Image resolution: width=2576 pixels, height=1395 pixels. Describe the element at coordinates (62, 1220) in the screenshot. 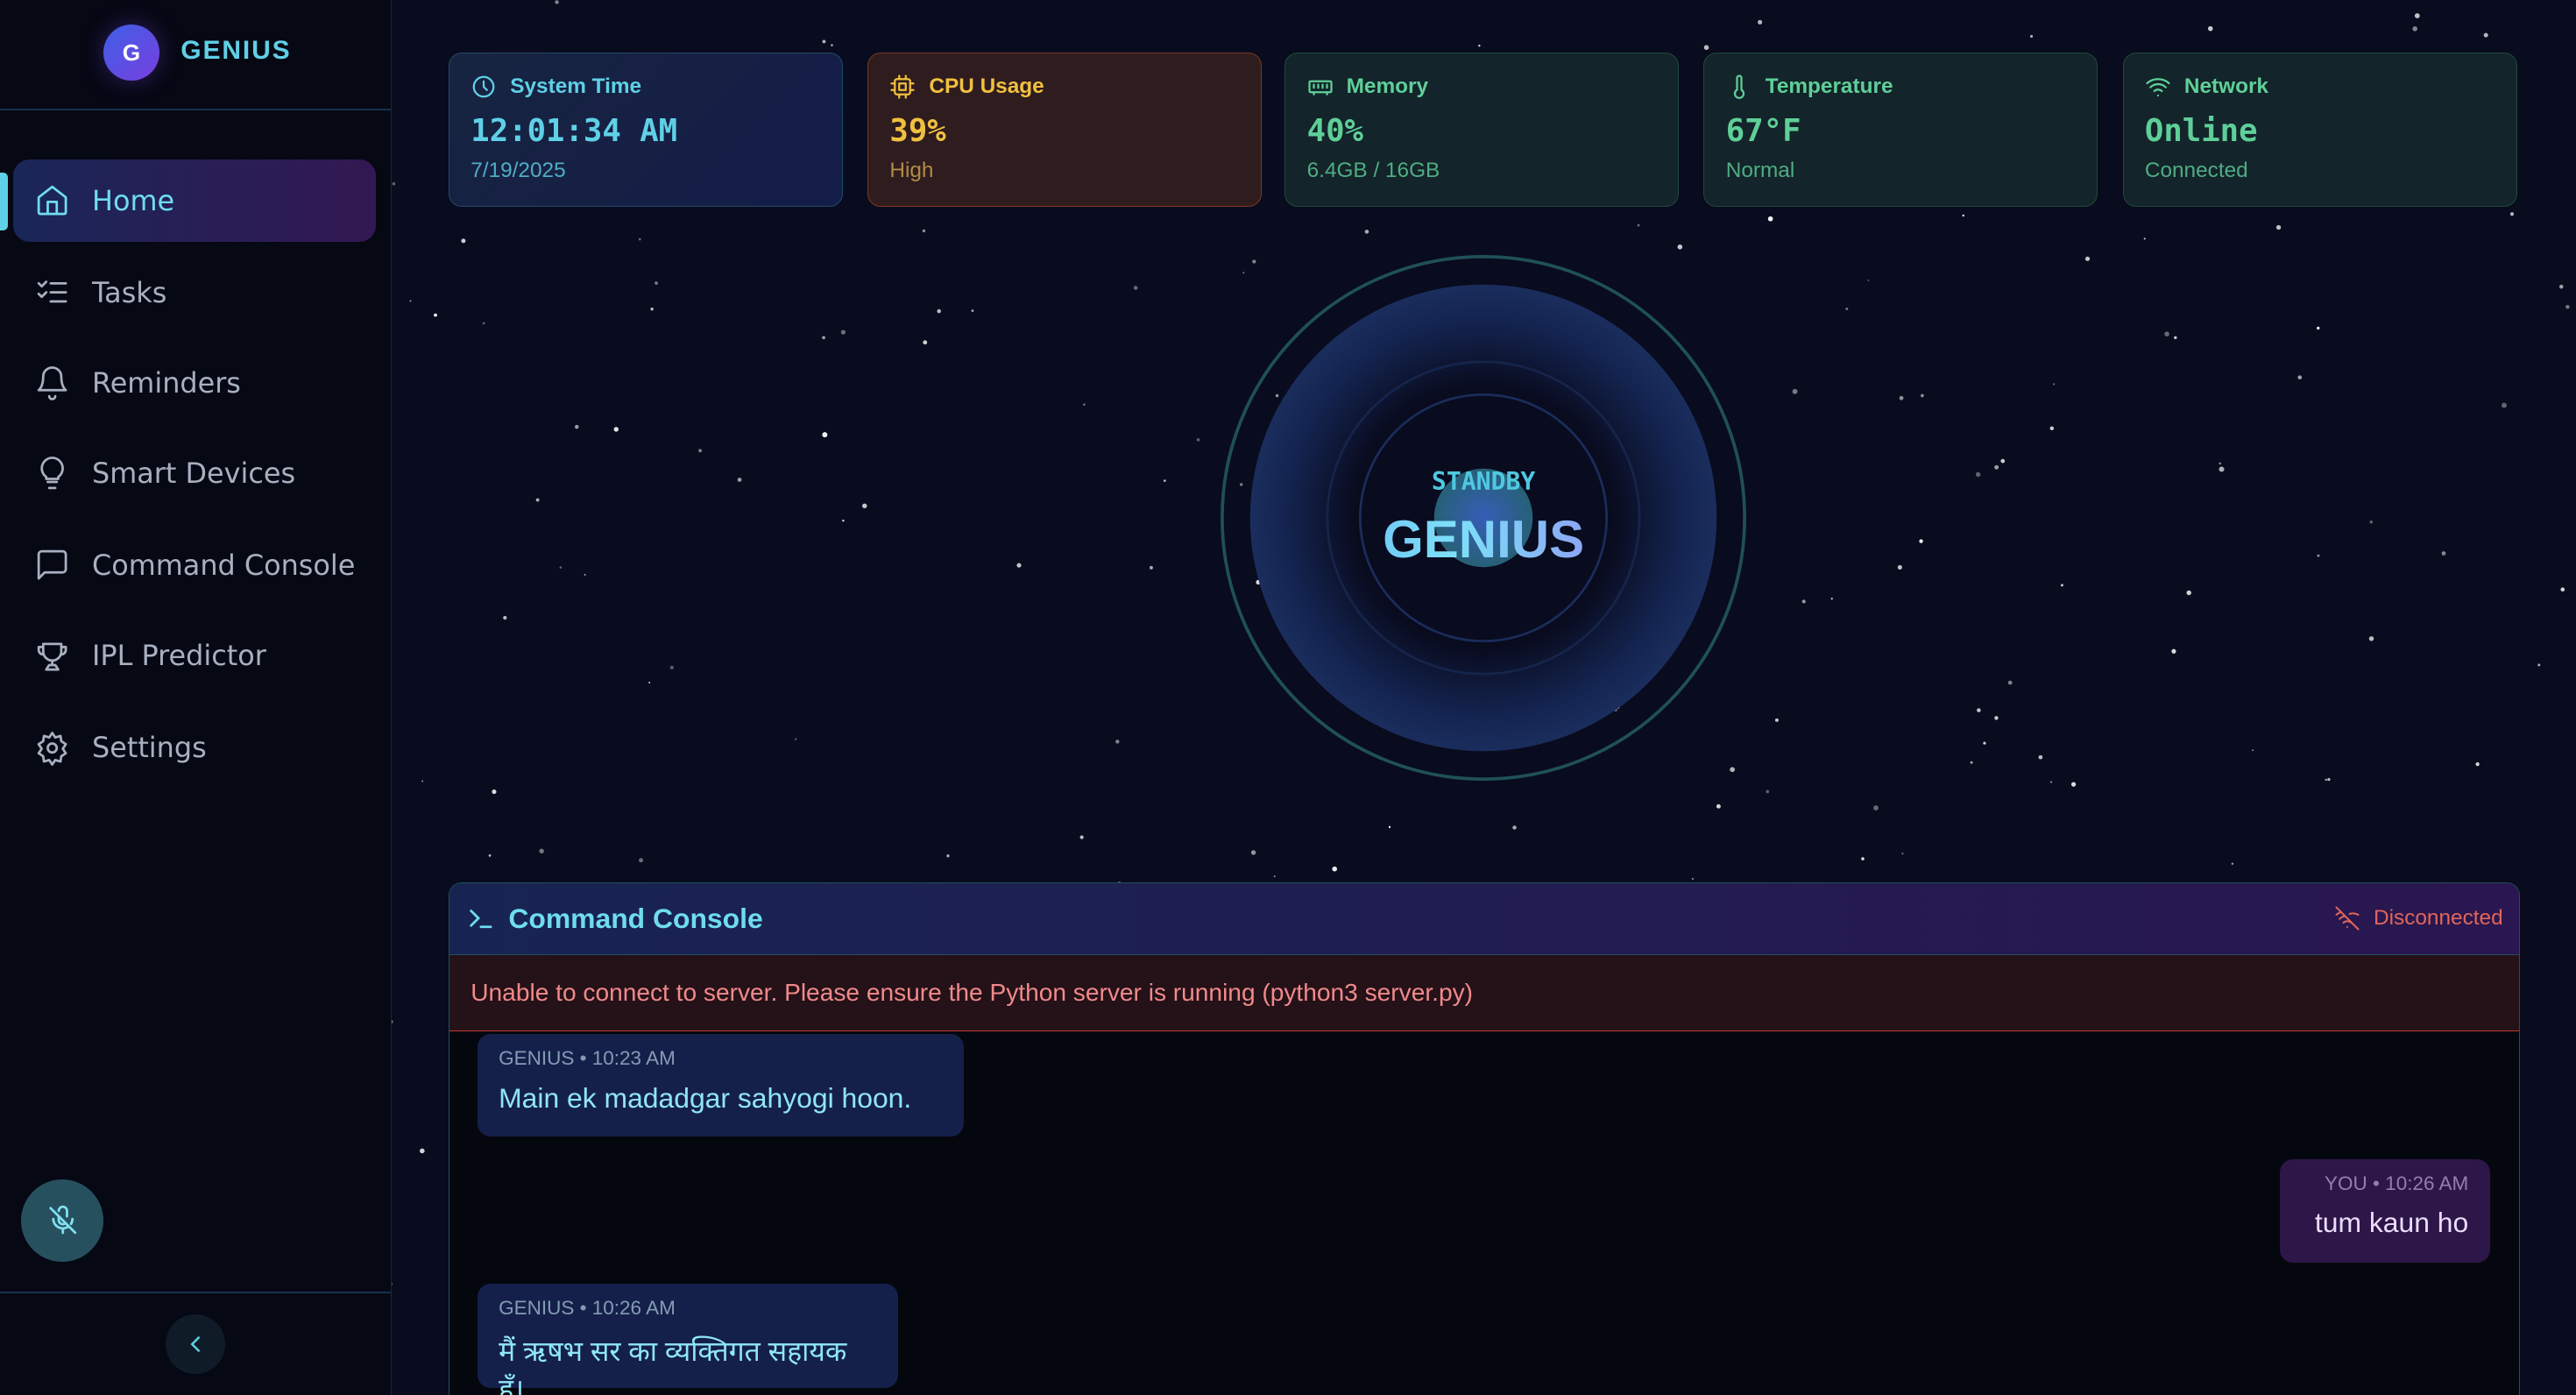

I see `mic-toggle-button` at that location.